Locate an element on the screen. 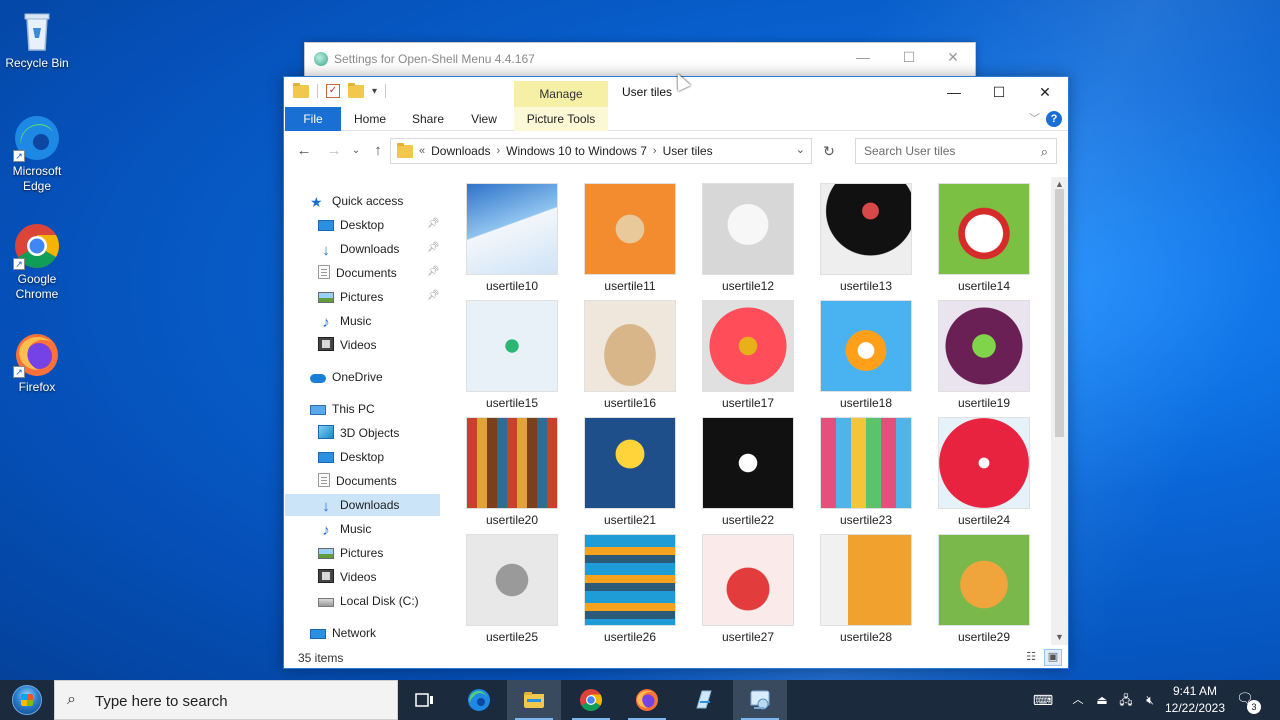 This screenshot has width=1280, height=720. tab-manage: Manage is located at coordinates (561, 94).